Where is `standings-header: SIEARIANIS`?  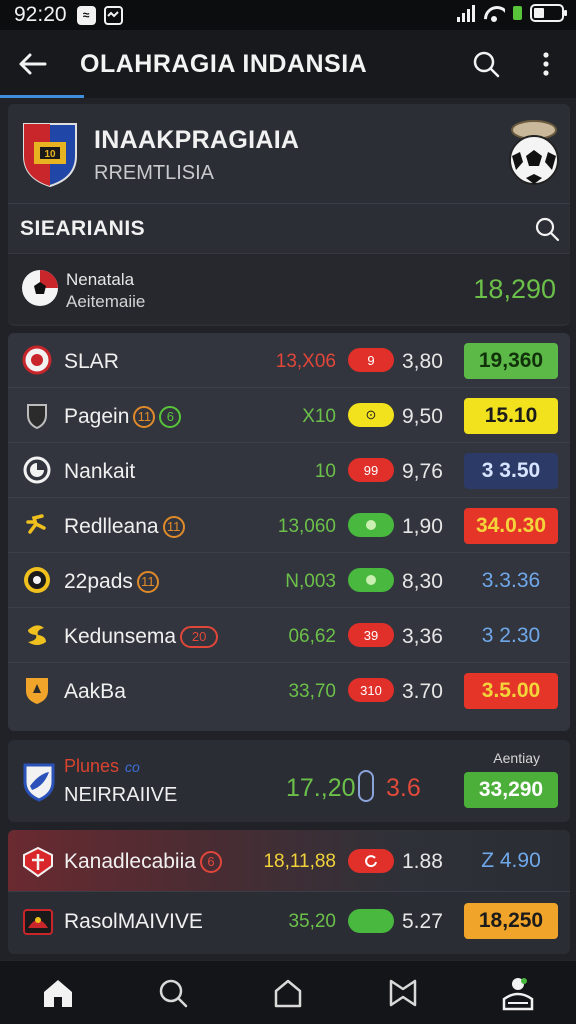 standings-header: SIEARIANIS is located at coordinates (289, 229).